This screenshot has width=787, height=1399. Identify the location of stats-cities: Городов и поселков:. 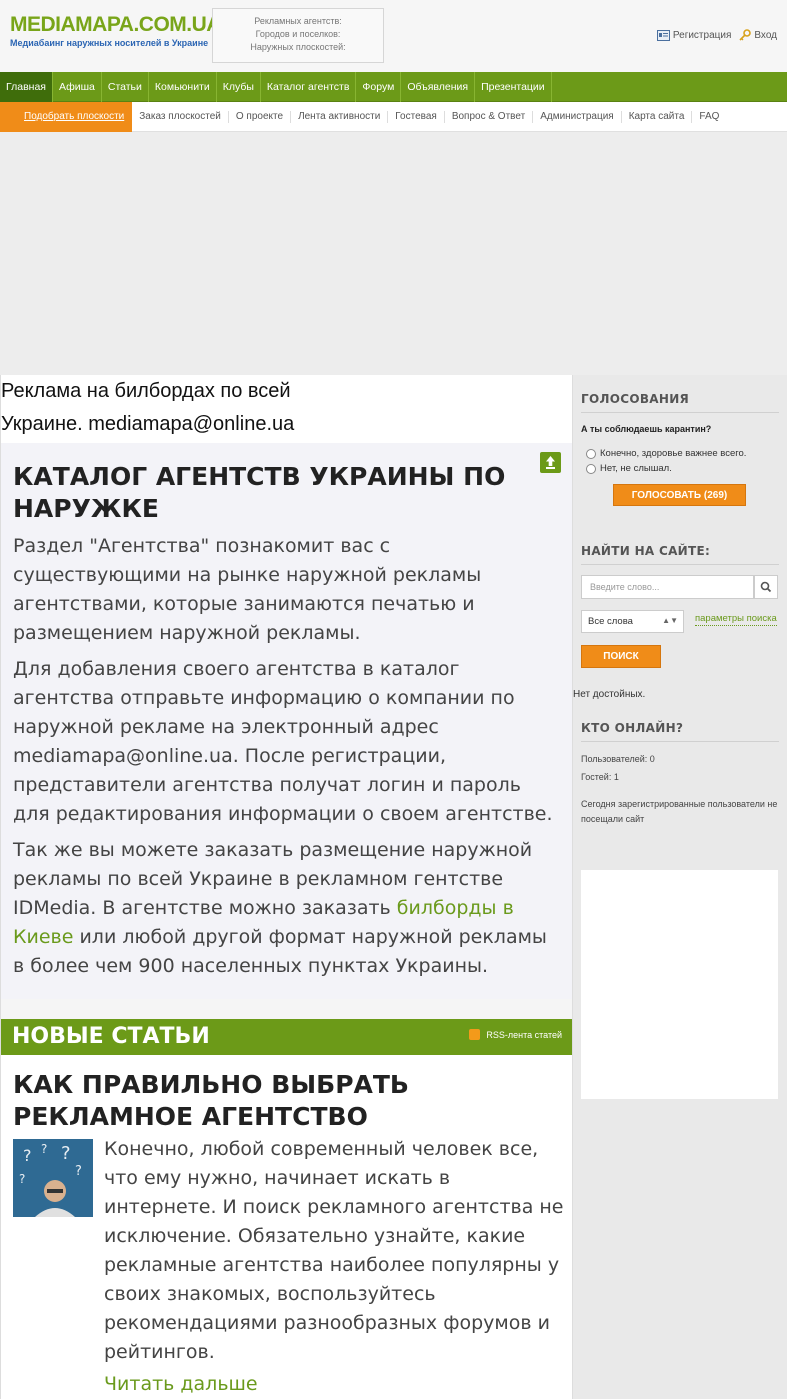
(298, 34).